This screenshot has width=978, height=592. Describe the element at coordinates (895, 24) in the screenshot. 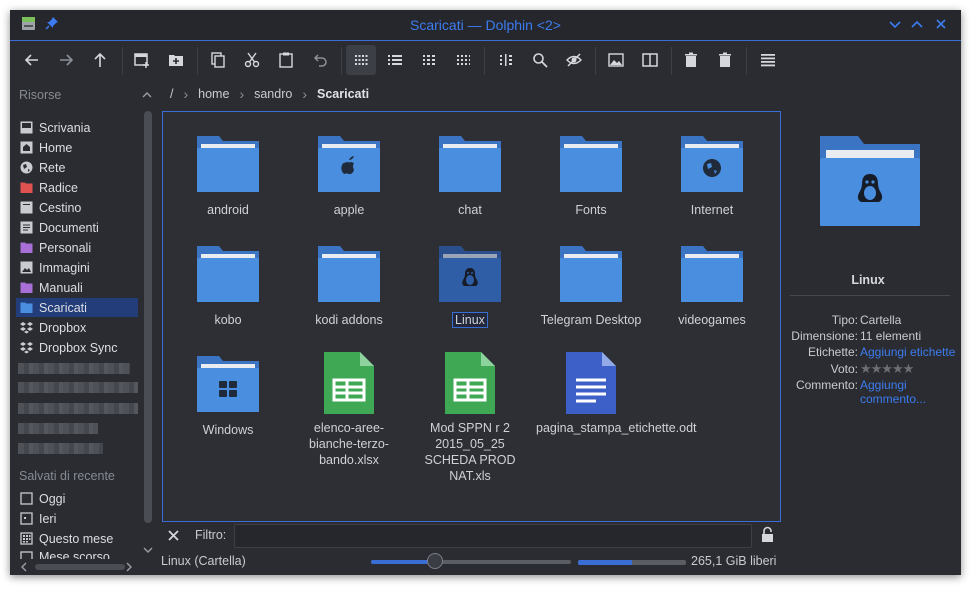

I see `minimize-icon` at that location.